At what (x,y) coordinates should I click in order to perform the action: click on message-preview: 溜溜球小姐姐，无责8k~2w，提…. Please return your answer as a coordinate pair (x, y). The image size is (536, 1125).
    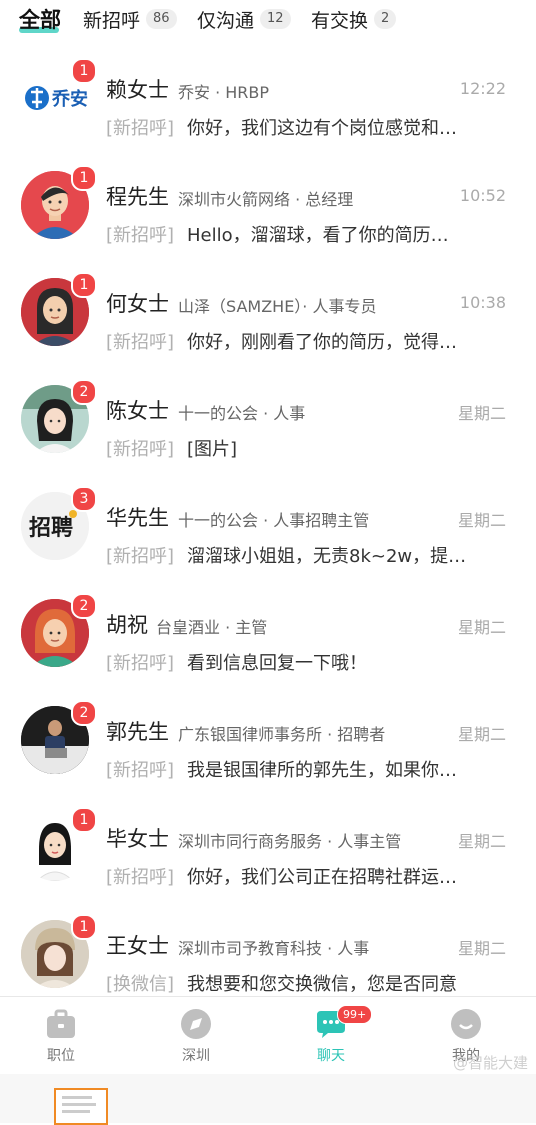
    Looking at the image, I should click on (327, 556).